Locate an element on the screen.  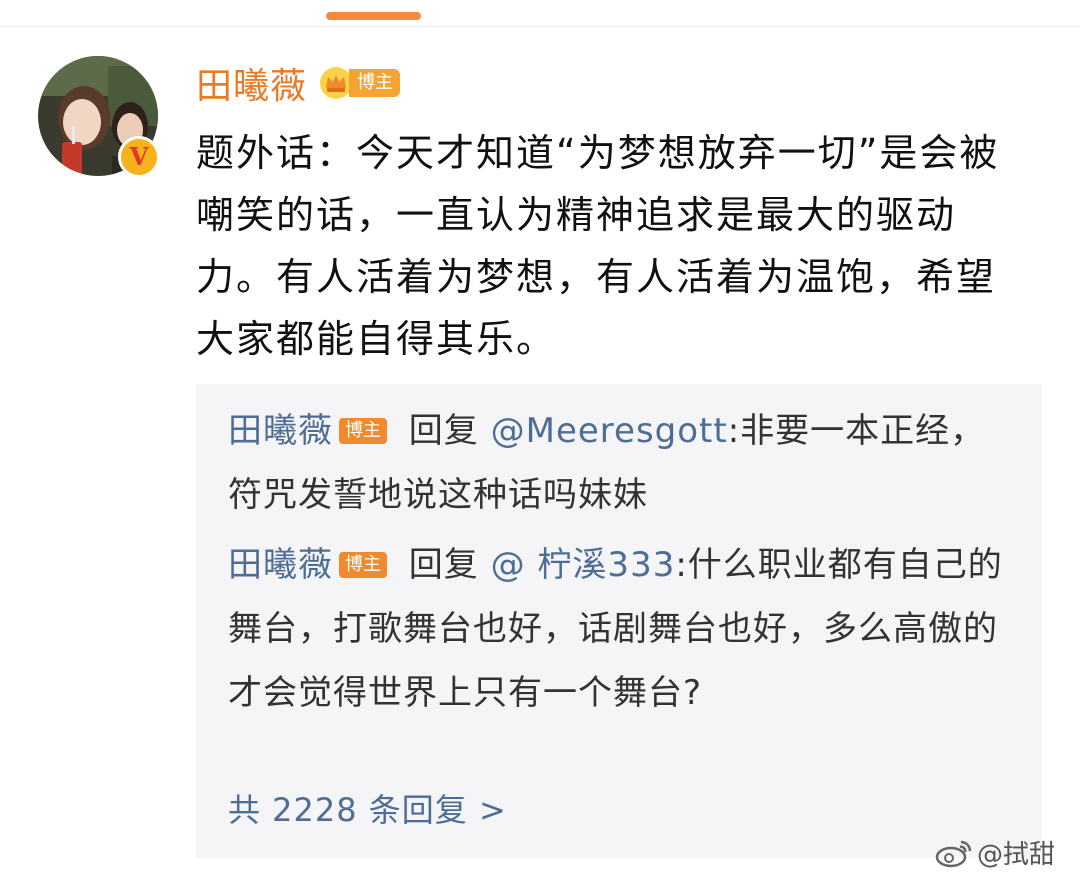
tab-indicator is located at coordinates (373, 16).